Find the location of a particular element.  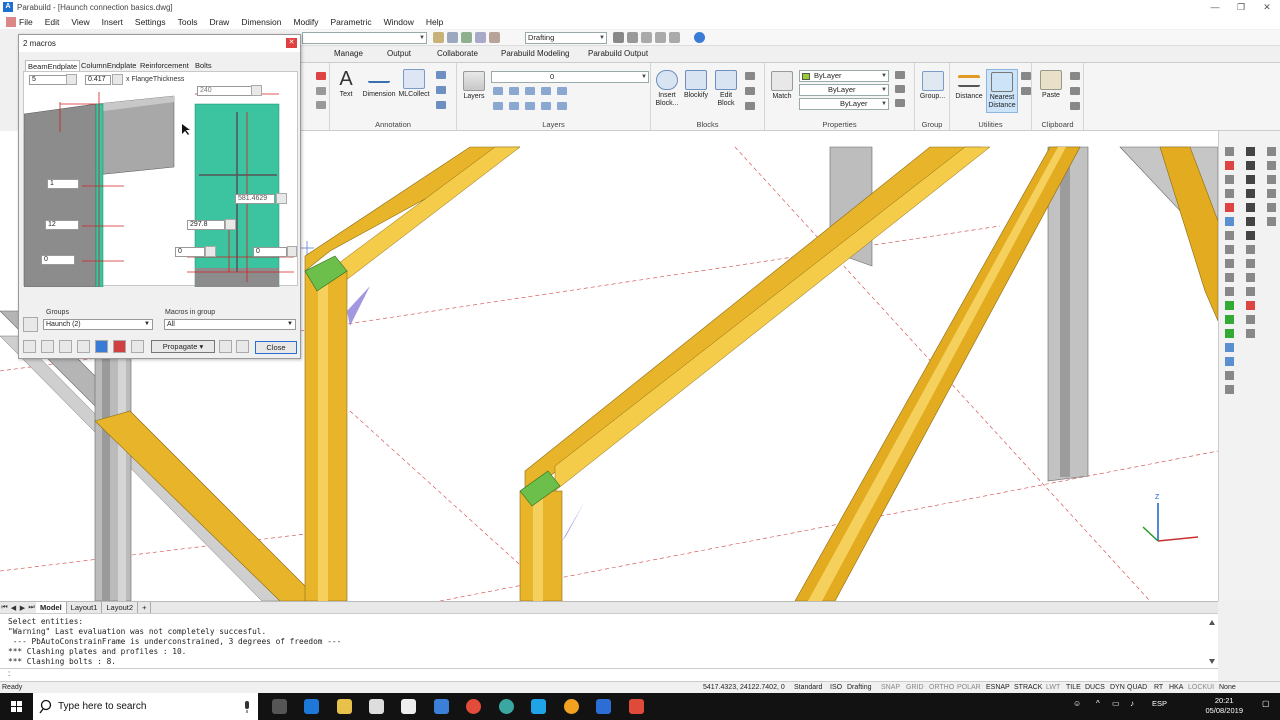

nearest-distance-button: Nearest Distance is located at coordinates (1002, 91).